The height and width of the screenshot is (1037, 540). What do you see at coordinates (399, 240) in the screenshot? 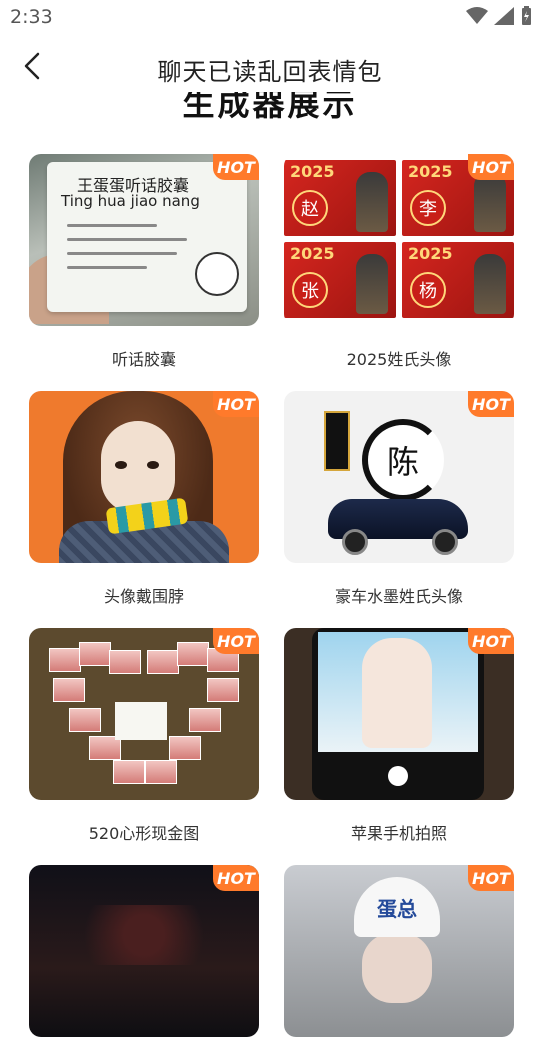
I see `card-thumbnail: 2025 赵 2025 李 2025 张 2025 杨 HOT` at bounding box center [399, 240].